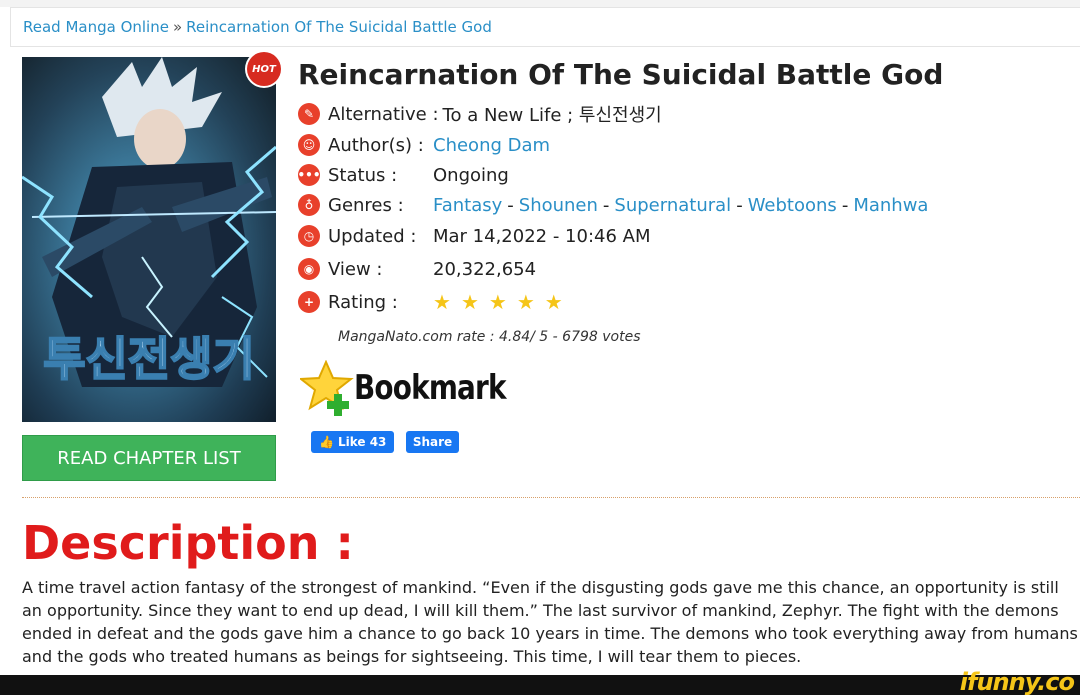 Image resolution: width=1080 pixels, height=695 pixels. Describe the element at coordinates (363, 302) in the screenshot. I see `rating-label: Rating :` at that location.